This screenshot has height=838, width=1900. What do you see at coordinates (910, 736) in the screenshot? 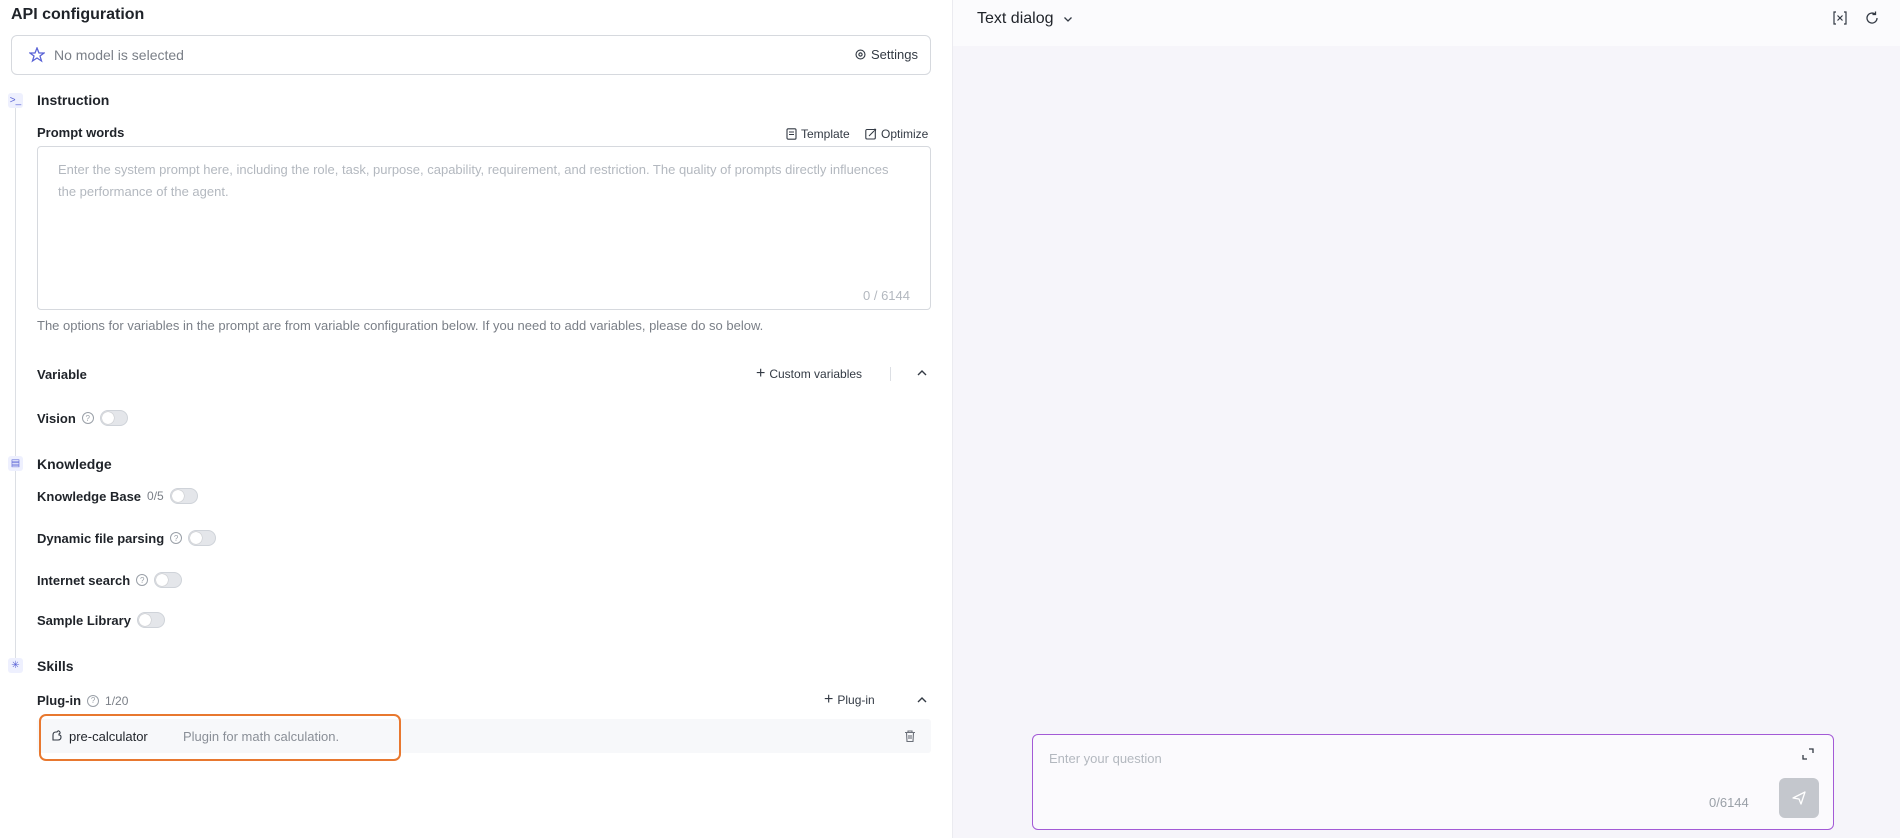
I see `trash-icon` at bounding box center [910, 736].